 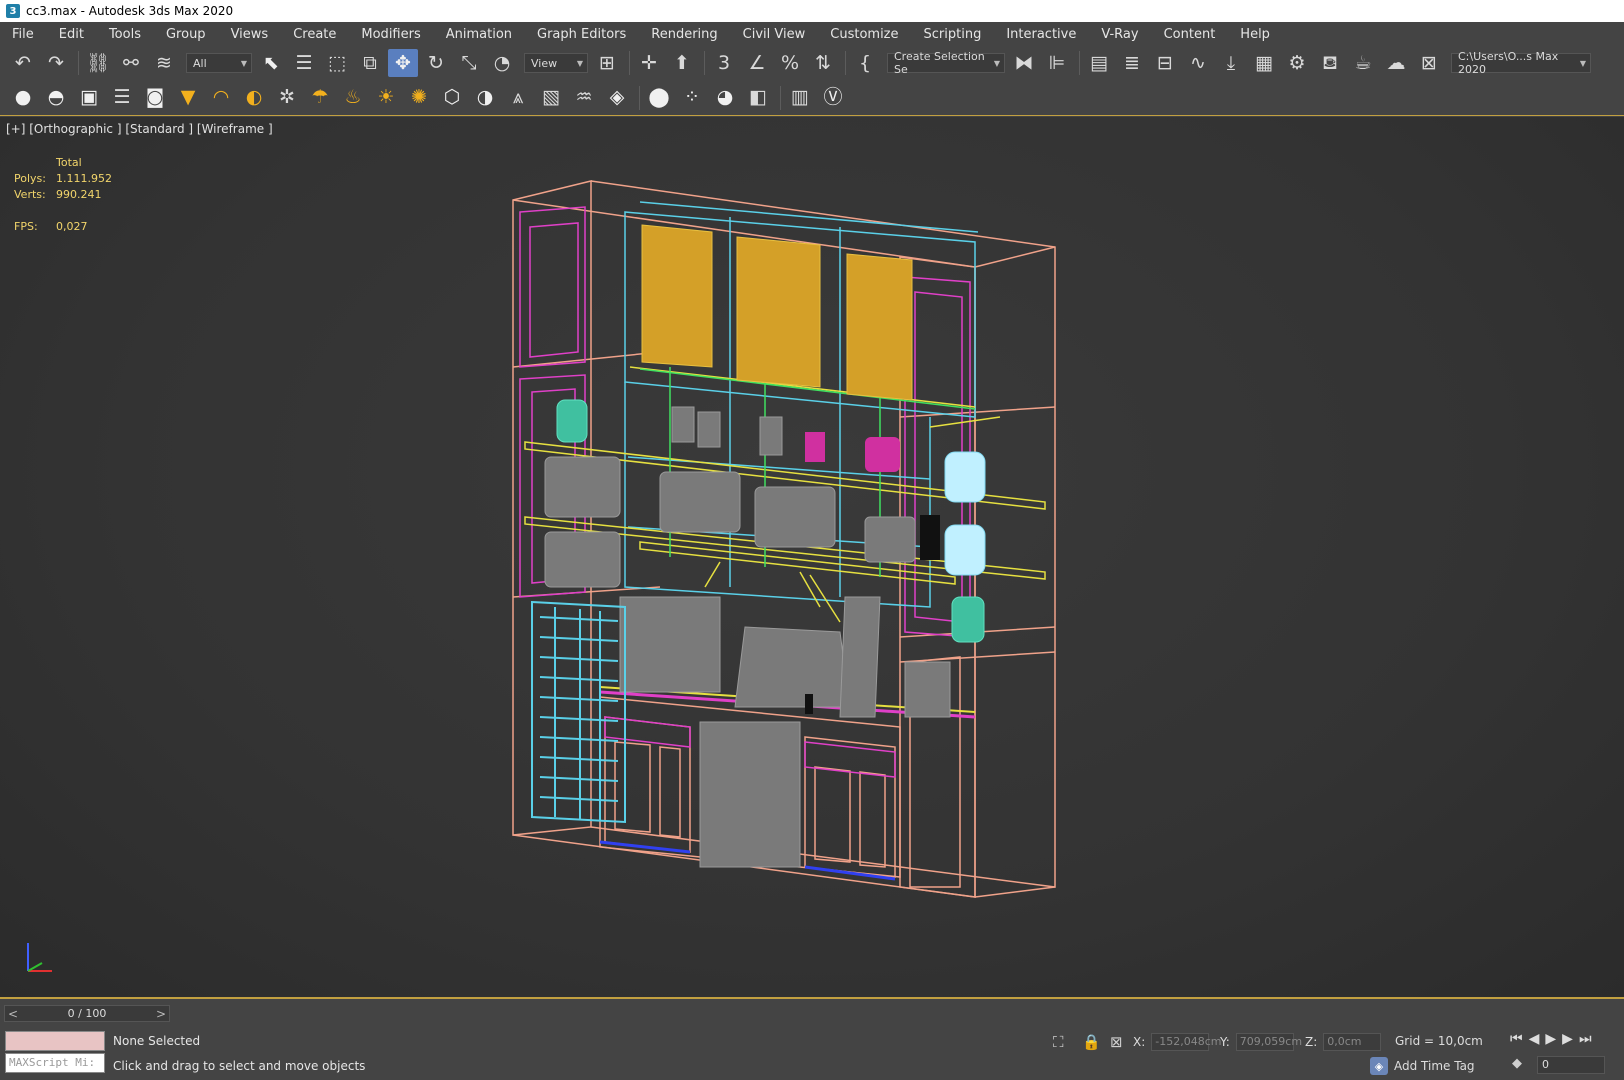 What do you see at coordinates (89, 98) in the screenshot?
I see `box-icon: ▣` at bounding box center [89, 98].